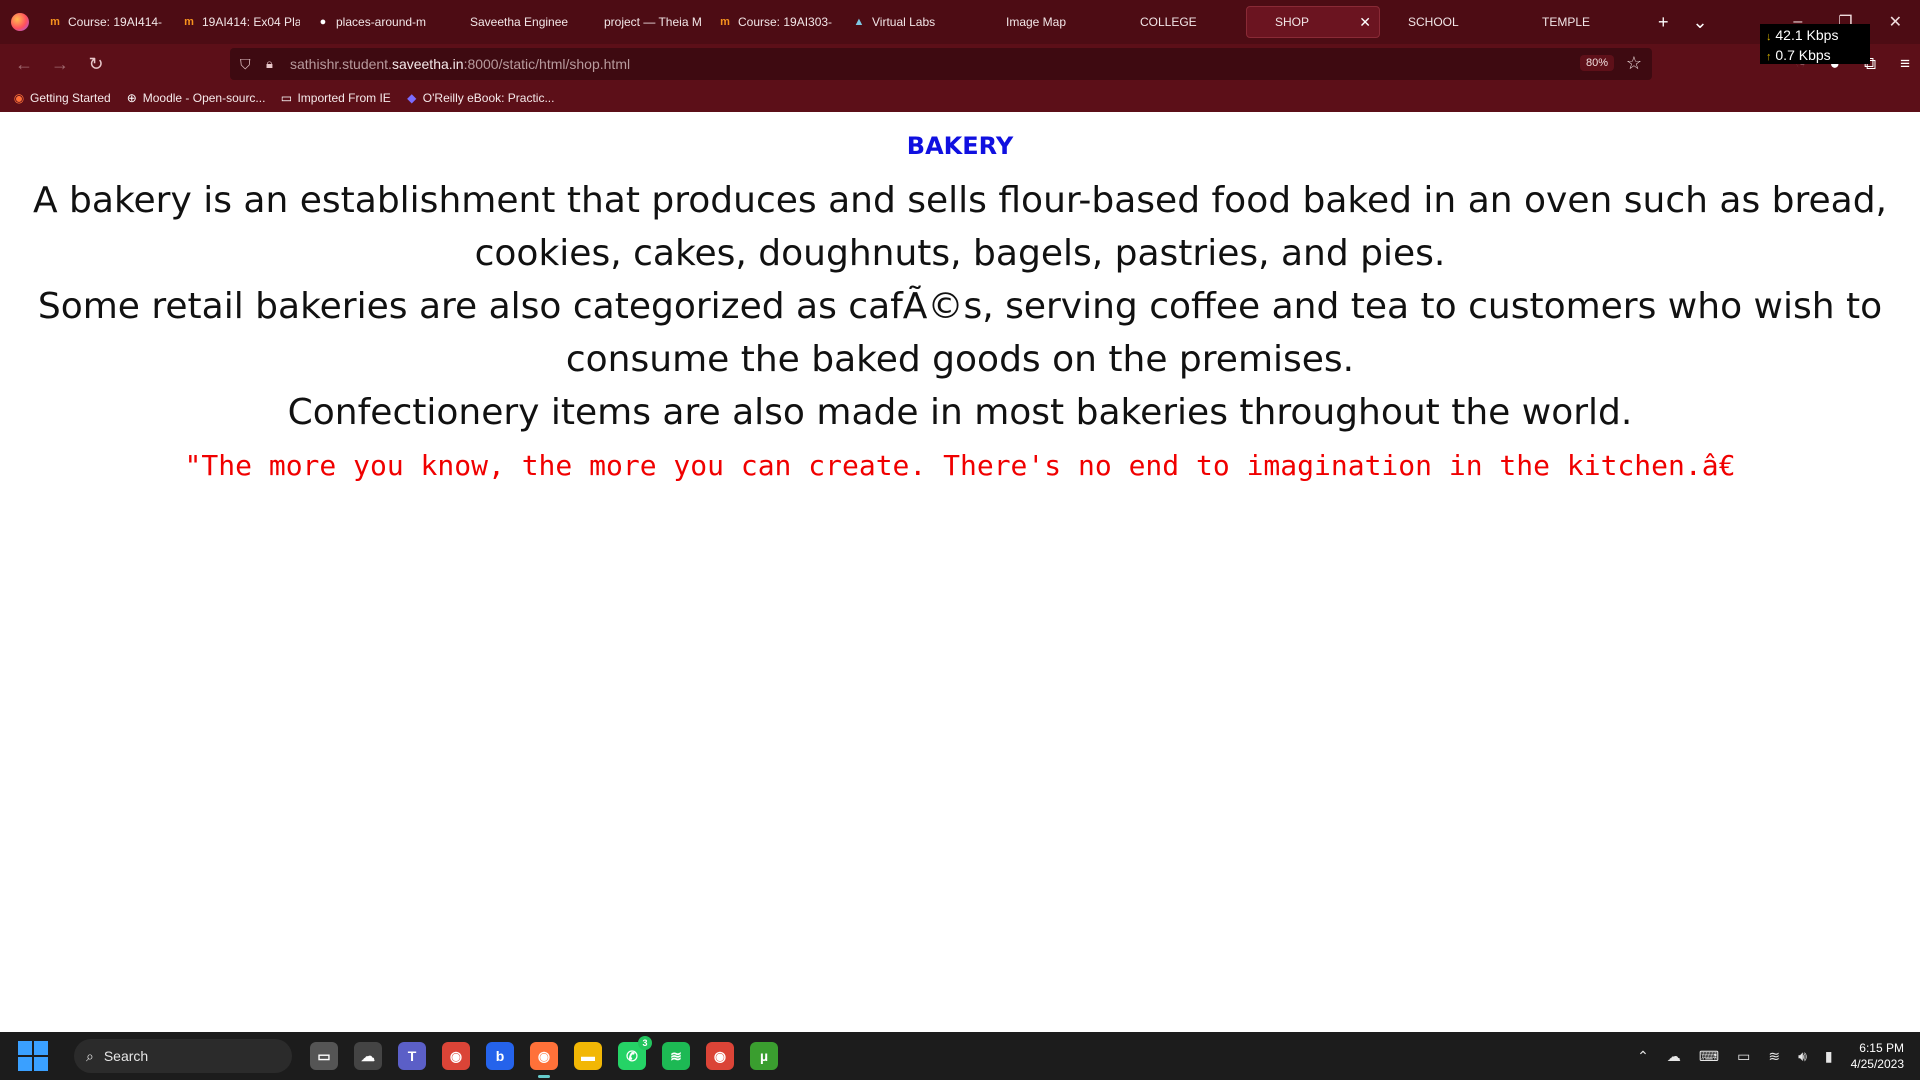 The image size is (1920, 1080). What do you see at coordinates (764, 1056) in the screenshot?
I see `utorrent-icon: µ` at bounding box center [764, 1056].